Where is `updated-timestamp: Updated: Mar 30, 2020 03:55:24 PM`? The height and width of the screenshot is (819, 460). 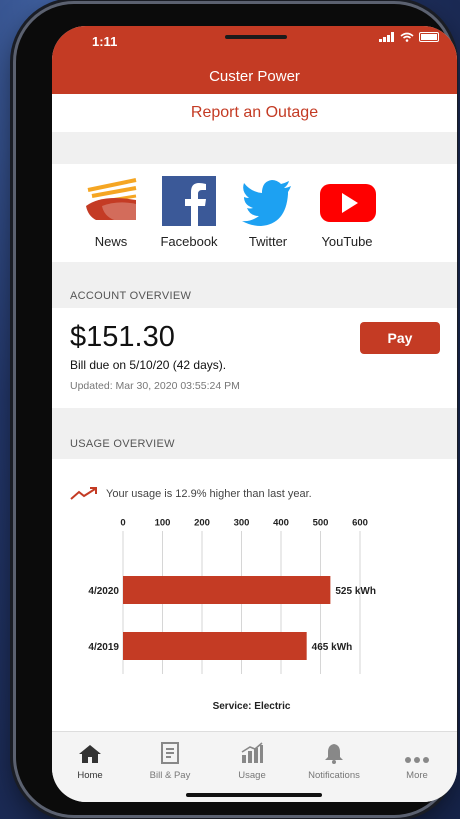
updated-timestamp: Updated: Mar 30, 2020 03:55:24 PM is located at coordinates (155, 386).